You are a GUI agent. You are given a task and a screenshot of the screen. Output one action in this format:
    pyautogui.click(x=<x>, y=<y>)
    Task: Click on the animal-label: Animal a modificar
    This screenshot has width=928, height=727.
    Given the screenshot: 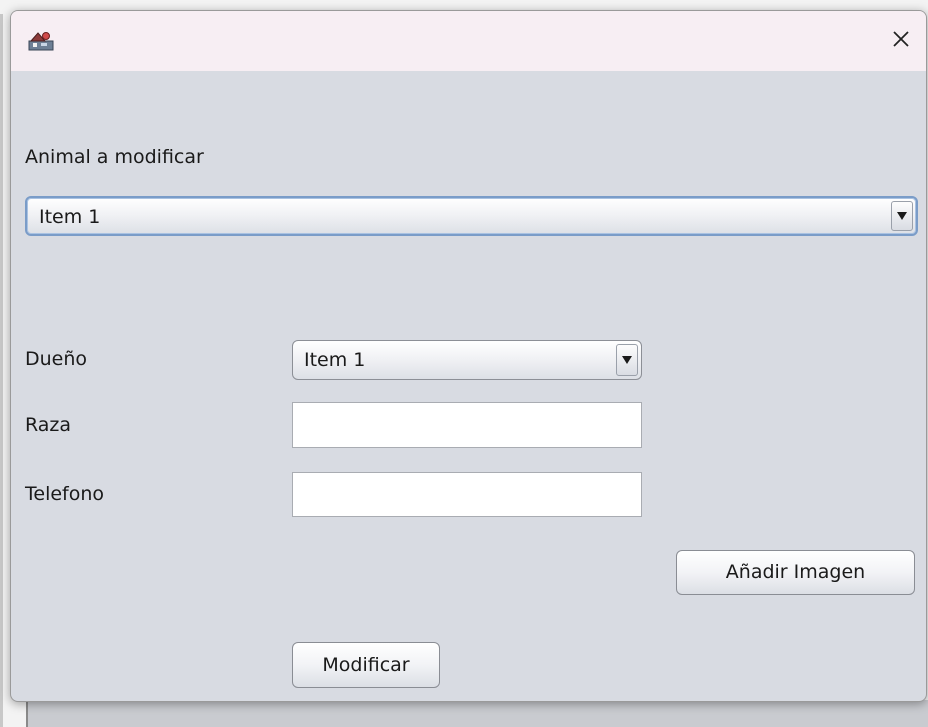 What is the action you would take?
    pyautogui.click(x=114, y=157)
    